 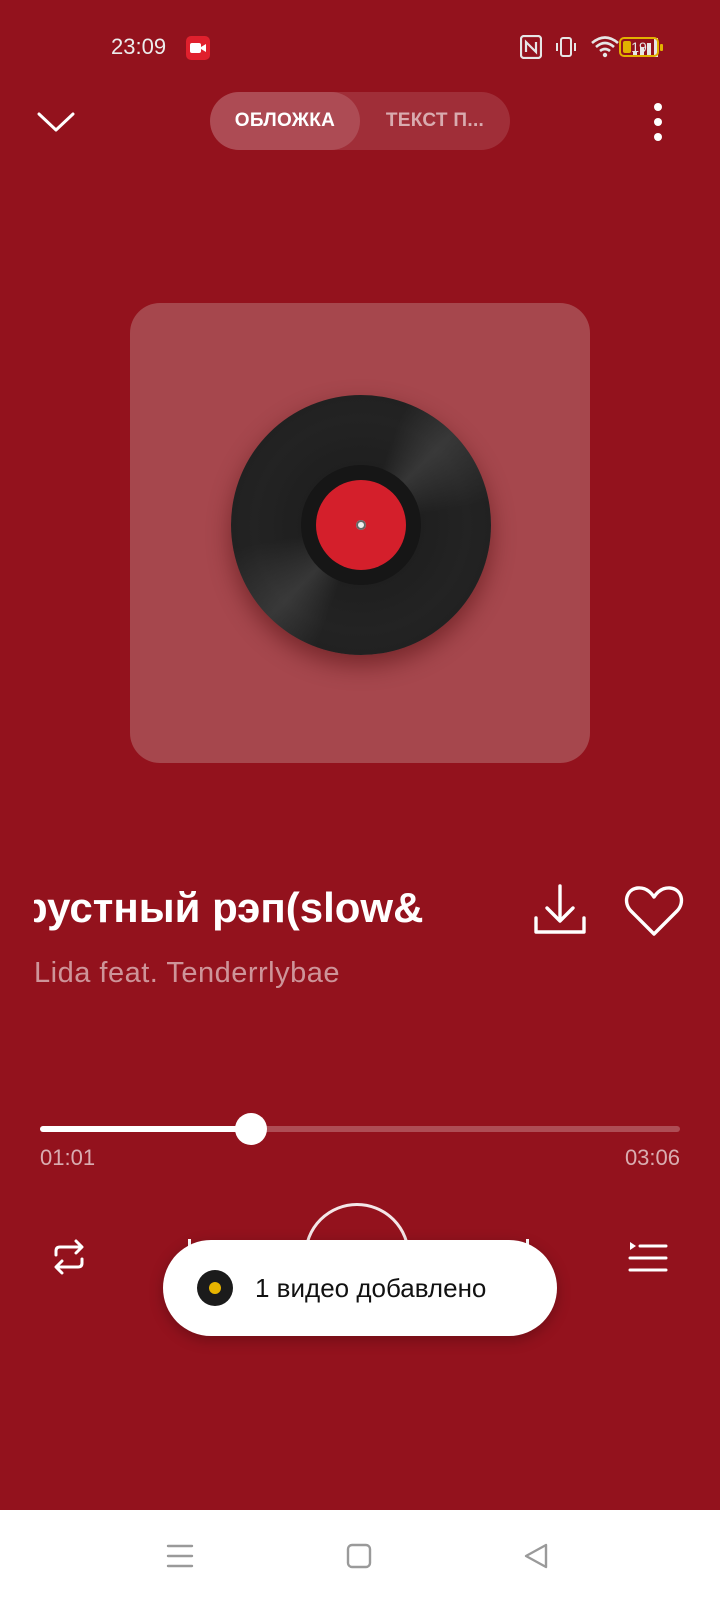 I want to click on system-navigation-bar, so click(x=360, y=1555).